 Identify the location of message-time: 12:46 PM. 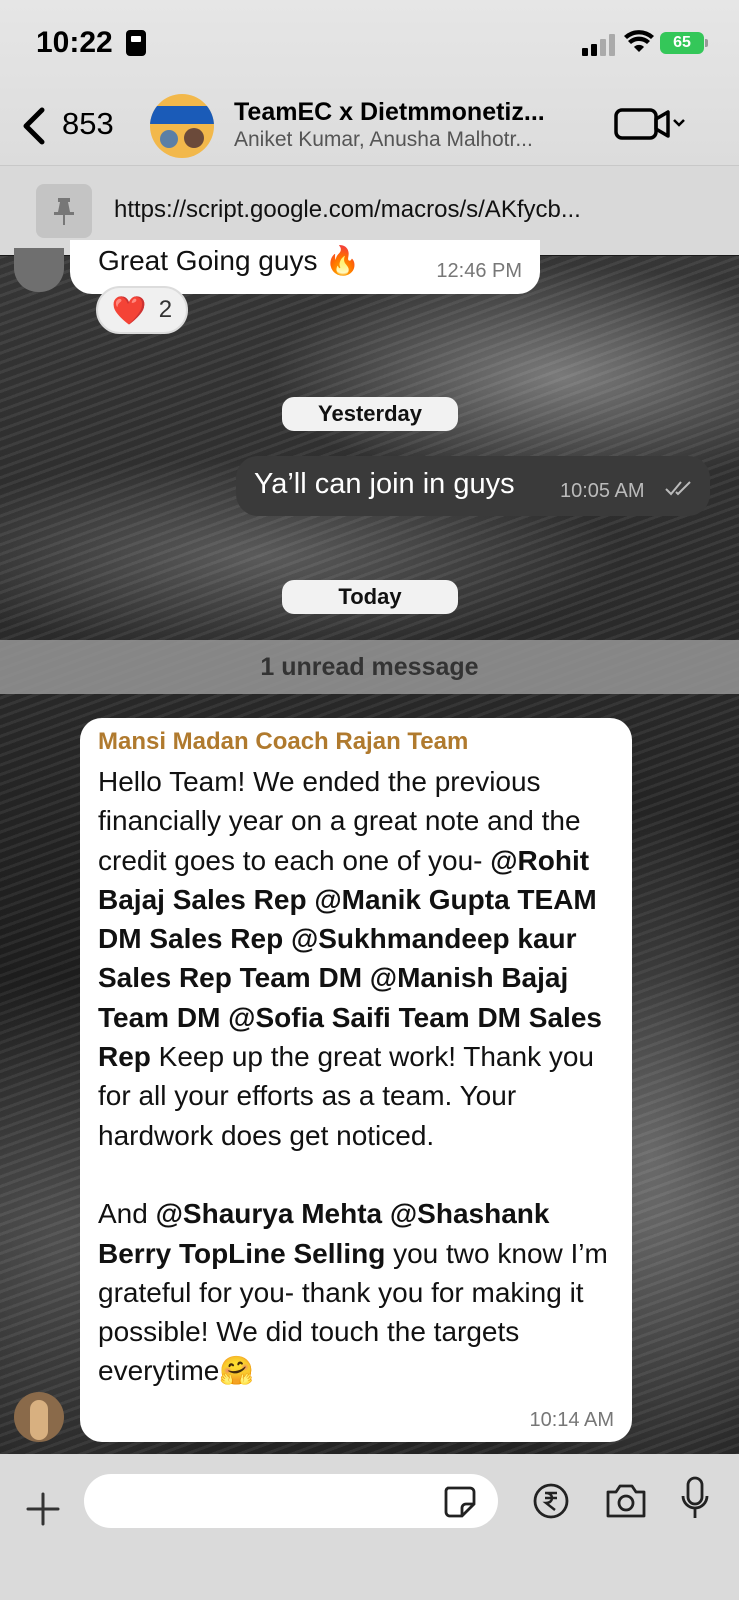
(479, 271).